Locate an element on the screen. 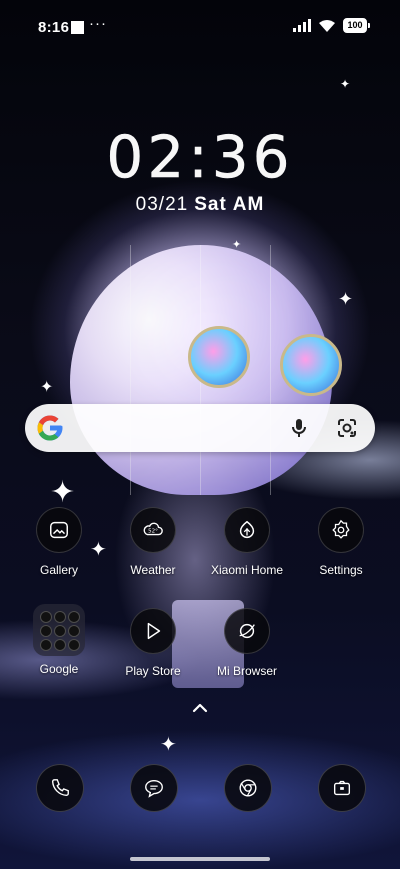  app-weather: 52° Weather is located at coordinates (153, 542).